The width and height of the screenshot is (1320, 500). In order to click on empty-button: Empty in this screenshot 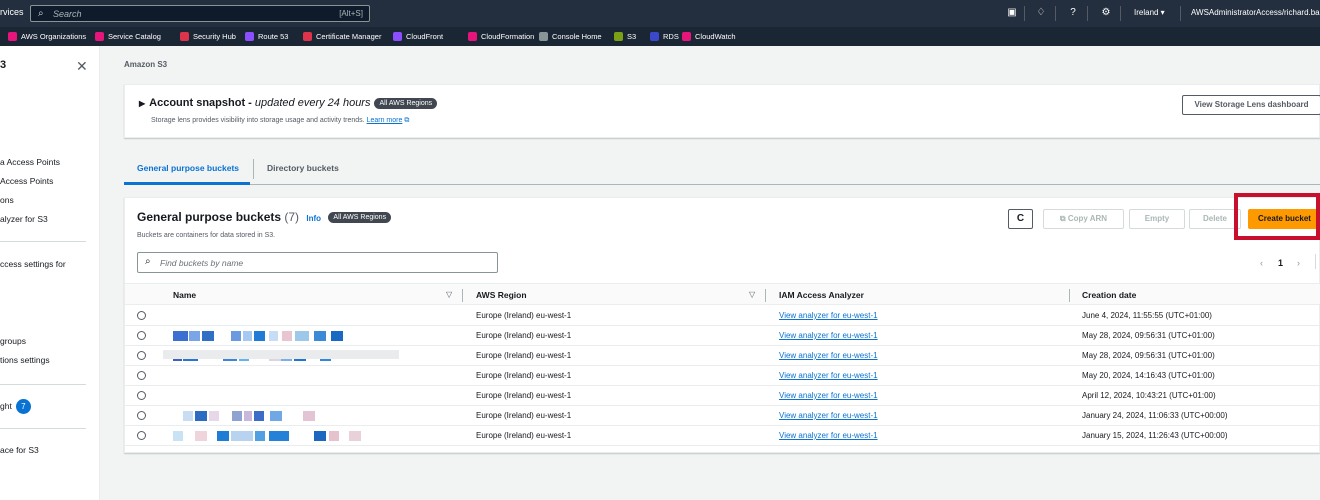, I will do `click(1157, 219)`.